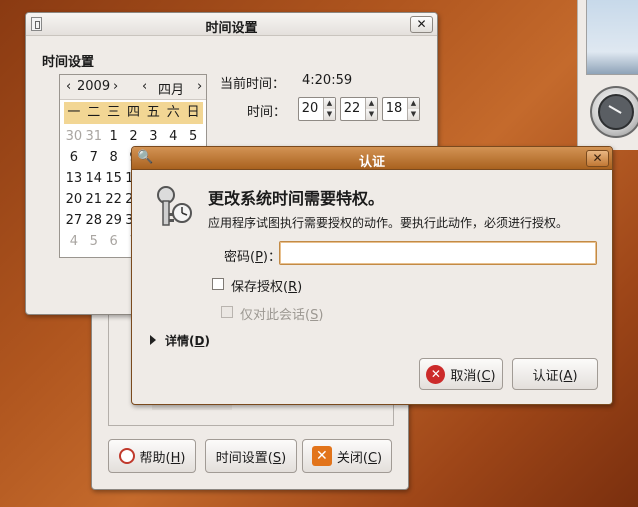 The image size is (638, 507). I want to click on hour-spinbutton: 20 ▲ ▼, so click(317, 109).